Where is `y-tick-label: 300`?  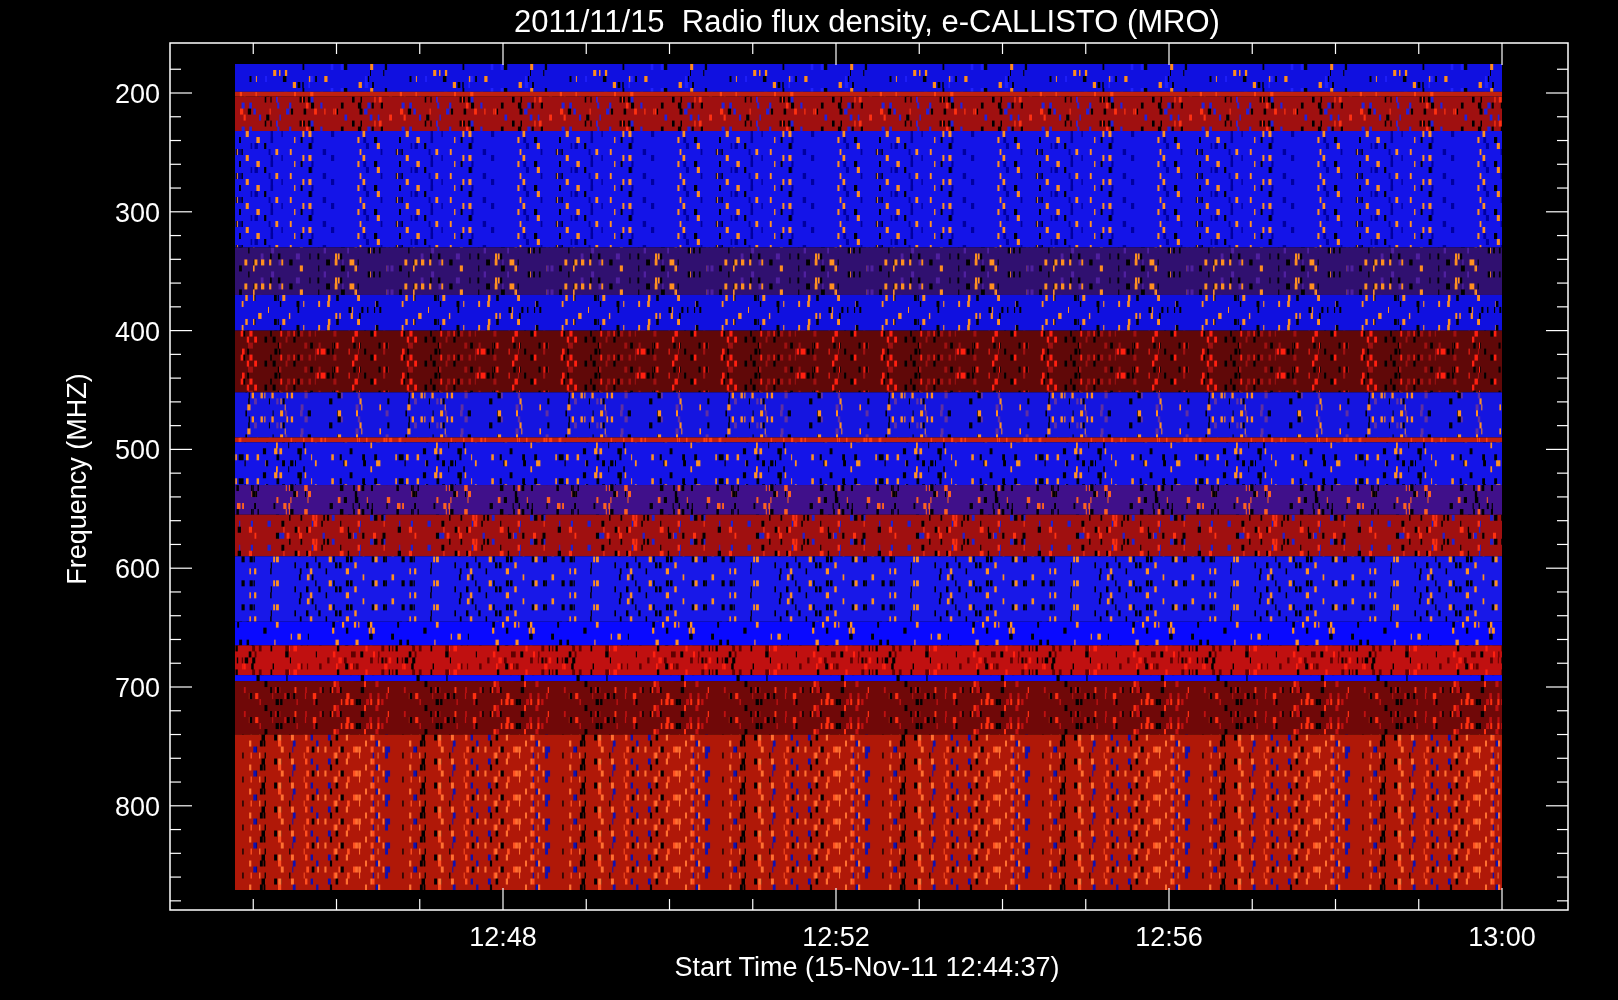
y-tick-label: 300 is located at coordinates (137, 212).